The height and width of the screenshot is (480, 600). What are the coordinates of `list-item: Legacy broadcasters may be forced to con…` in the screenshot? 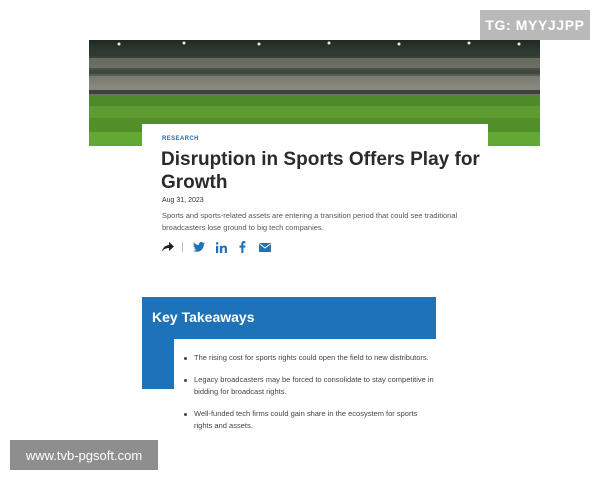 It's located at (309, 386).